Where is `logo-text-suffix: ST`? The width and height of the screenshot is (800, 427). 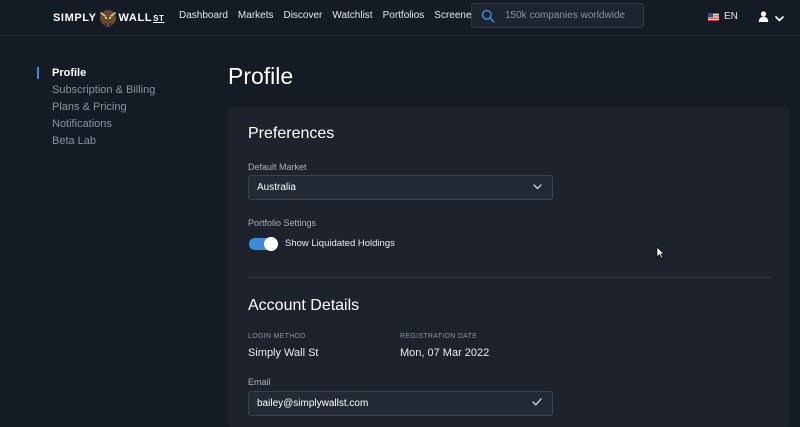
logo-text-suffix: ST is located at coordinates (159, 18).